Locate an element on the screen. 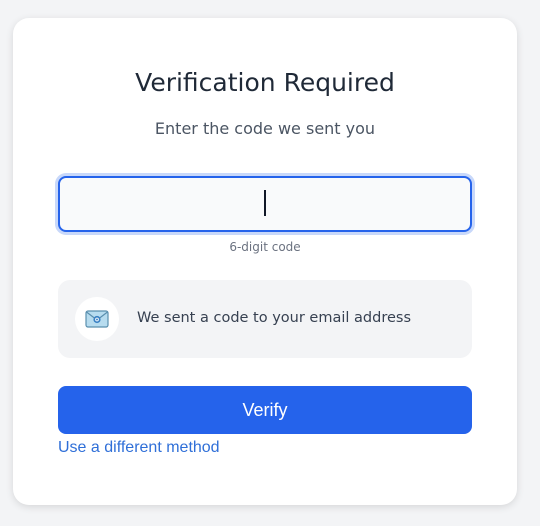  use-different-method-link: Use a different method is located at coordinates (139, 448).